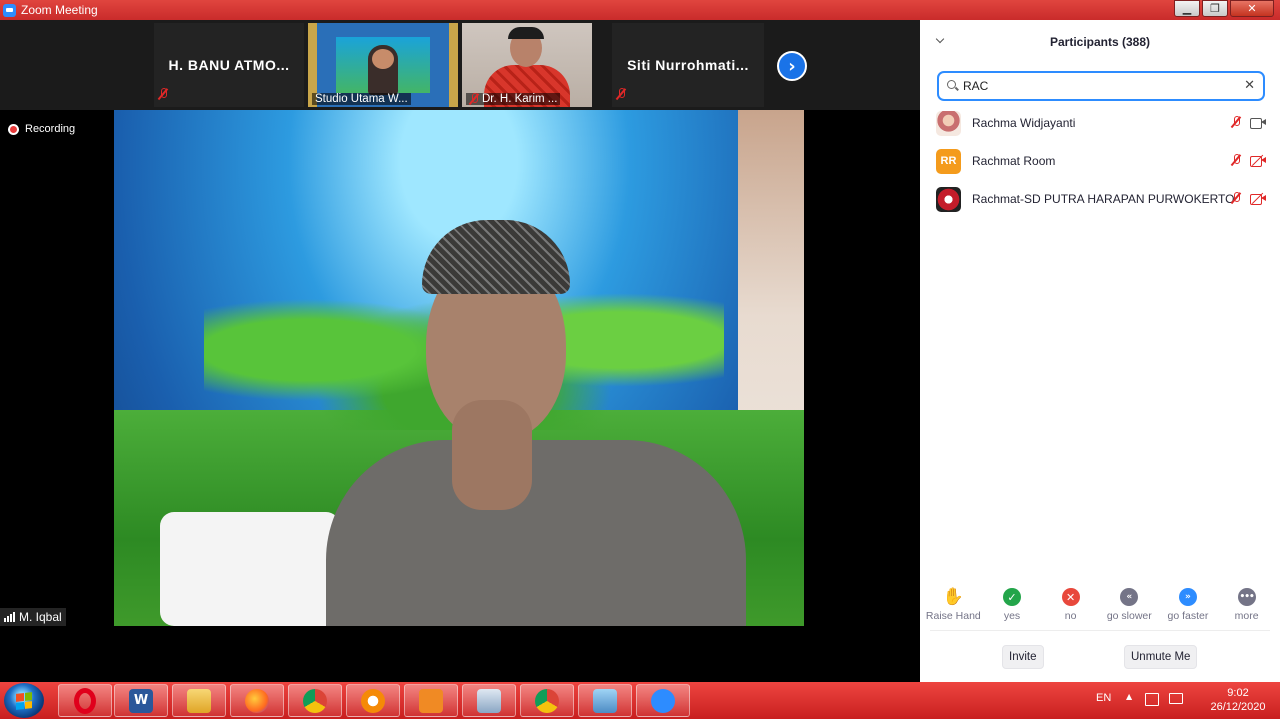 This screenshot has width=1280, height=719. I want to click on file-explorer-icon, so click(199, 700).